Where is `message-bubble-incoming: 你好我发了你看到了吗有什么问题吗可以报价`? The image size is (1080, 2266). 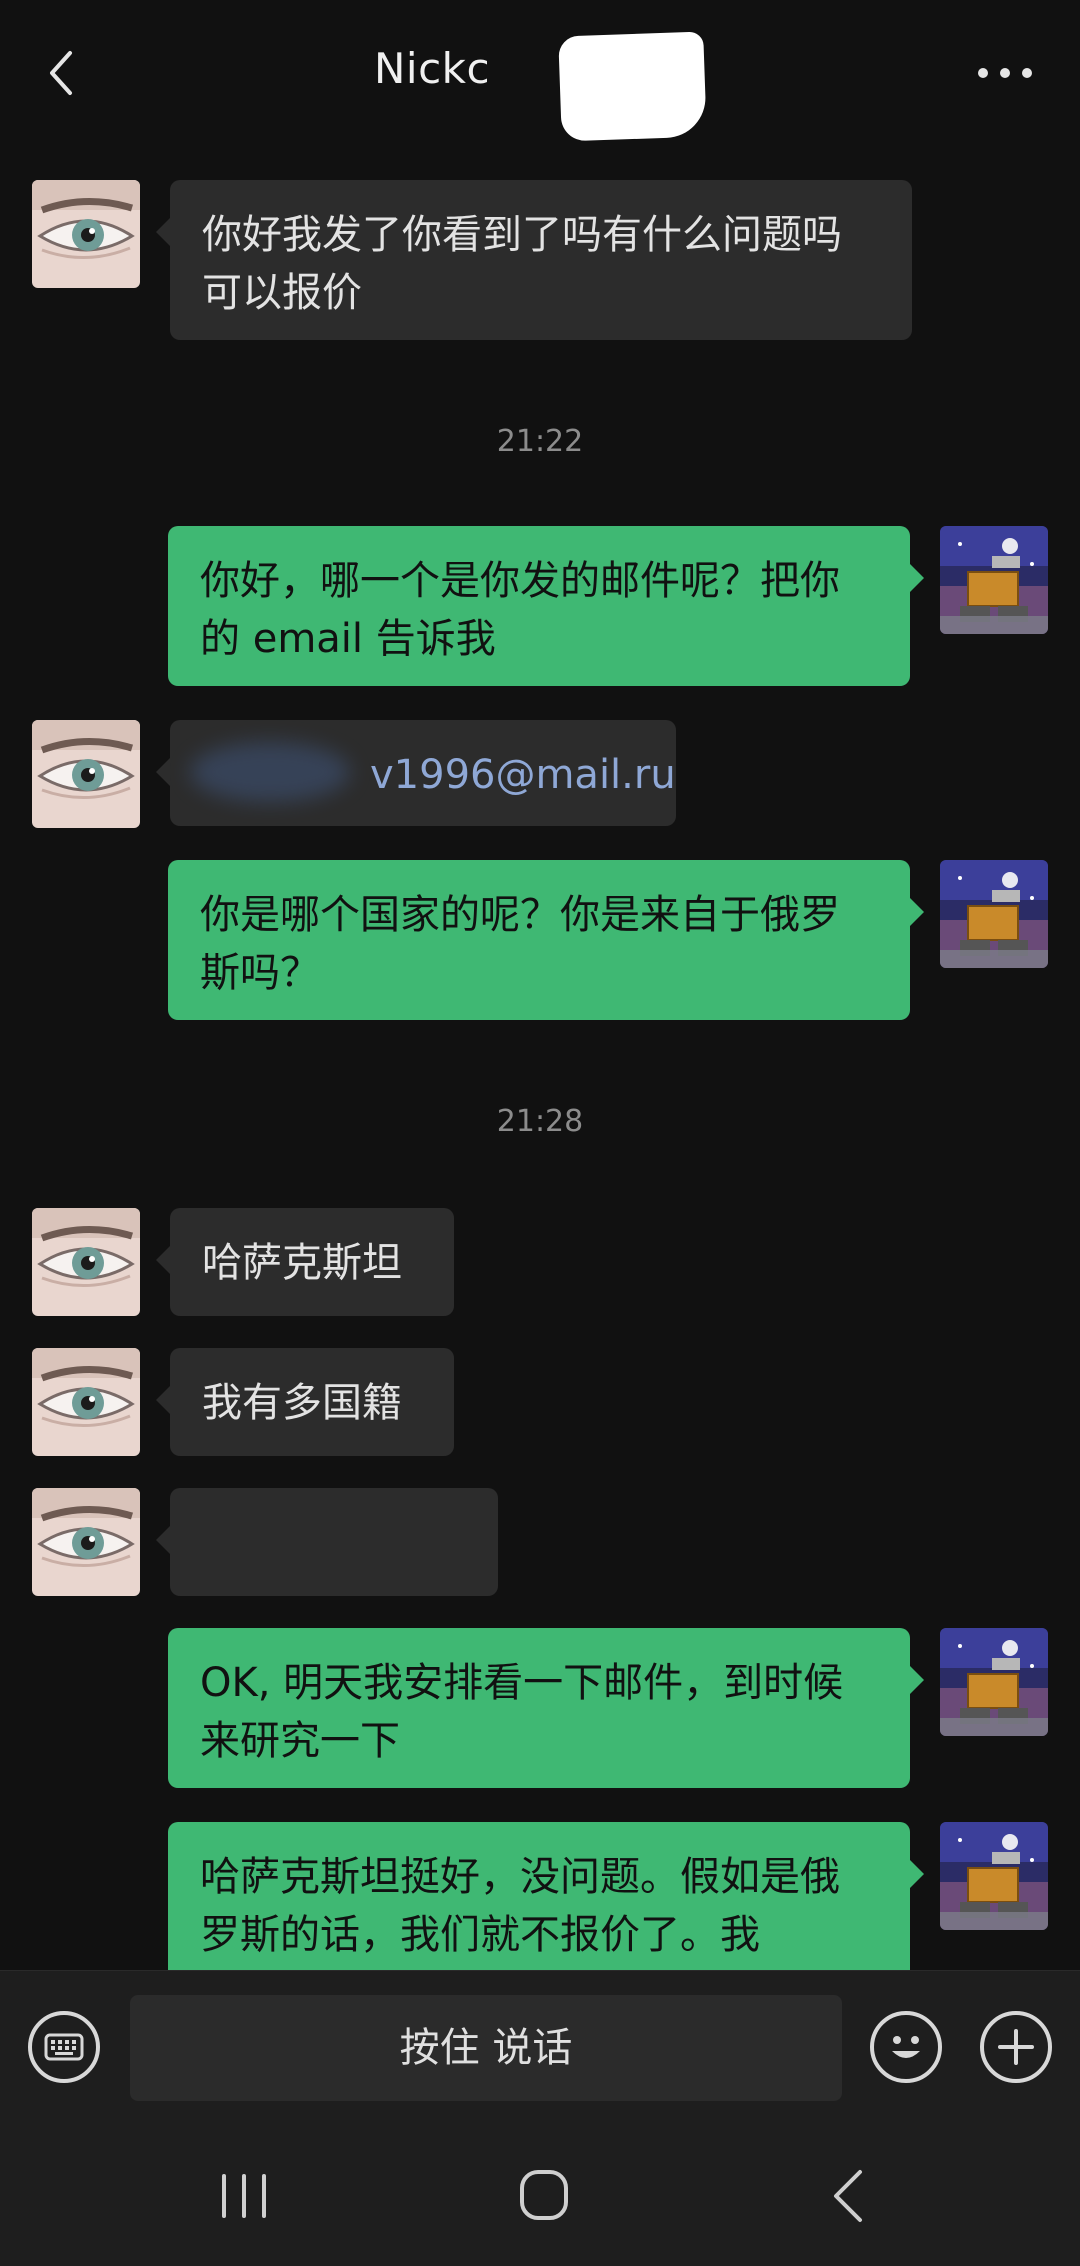
message-bubble-incoming: 你好我发了你看到了吗有什么问题吗可以报价 is located at coordinates (534, 260).